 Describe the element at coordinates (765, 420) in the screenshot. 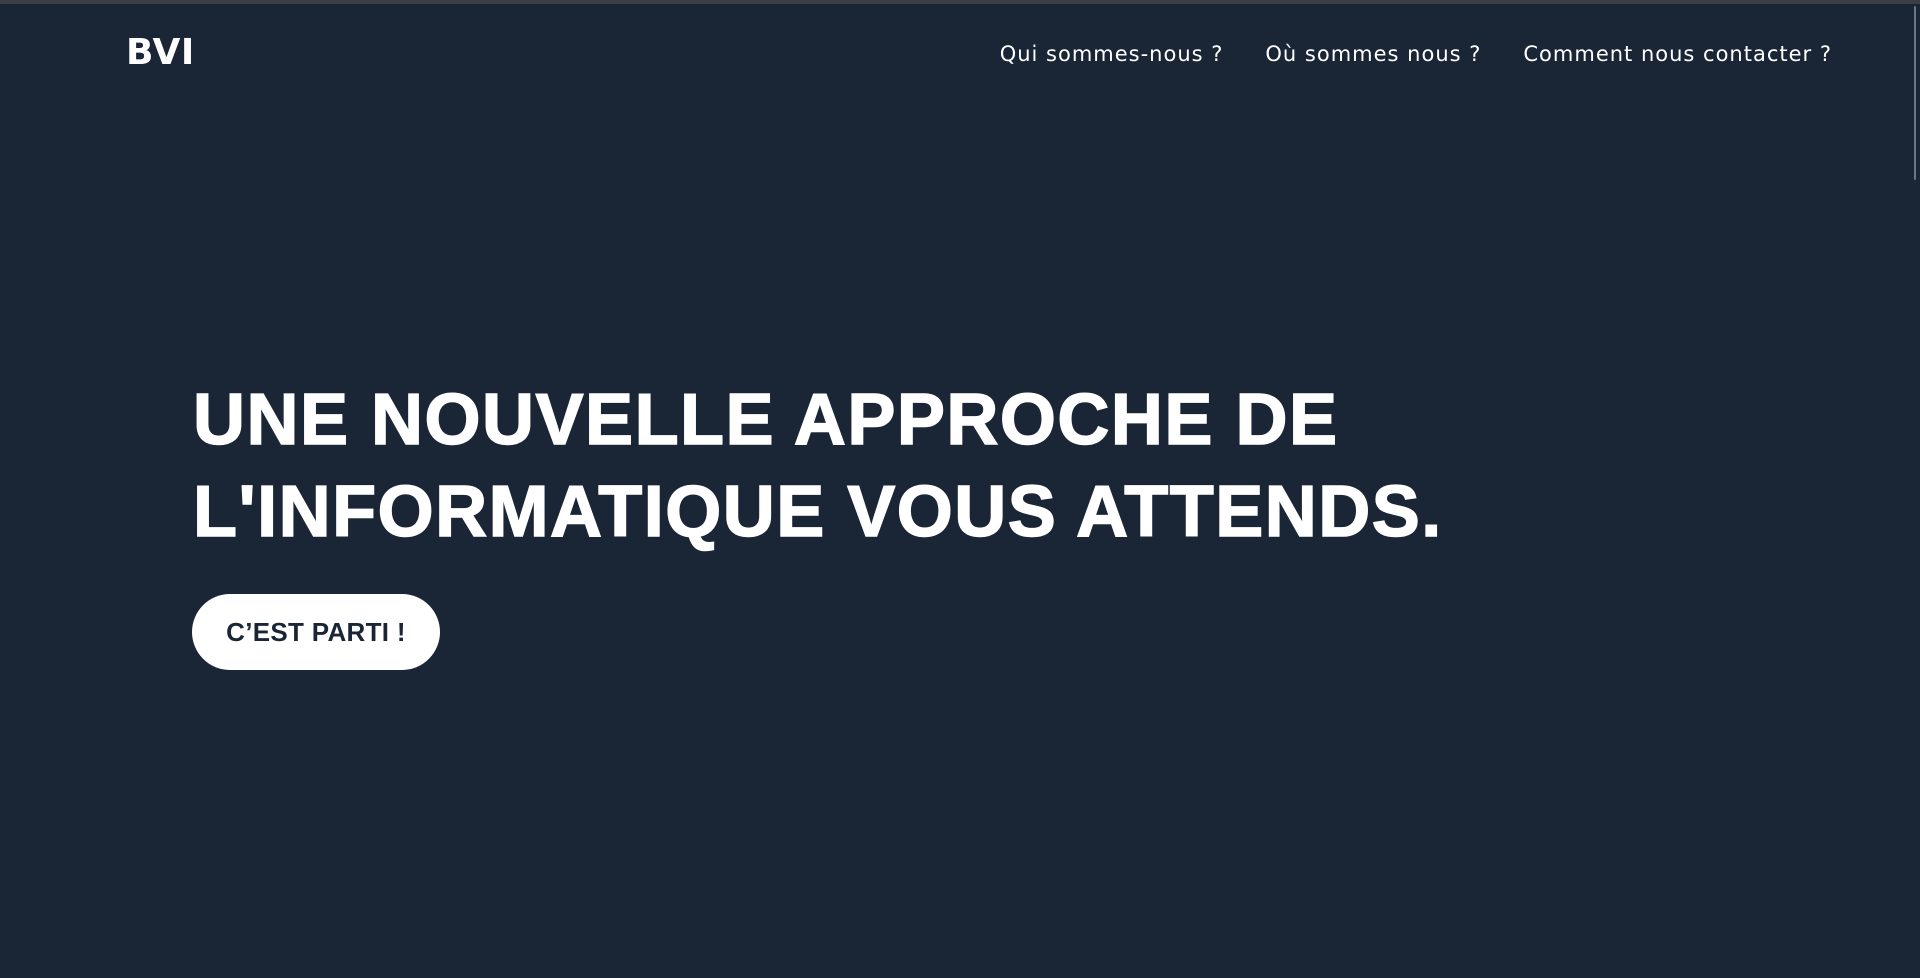

I see `hero-title-line-1: UNE NOUVELLE APPROCHE DE` at that location.